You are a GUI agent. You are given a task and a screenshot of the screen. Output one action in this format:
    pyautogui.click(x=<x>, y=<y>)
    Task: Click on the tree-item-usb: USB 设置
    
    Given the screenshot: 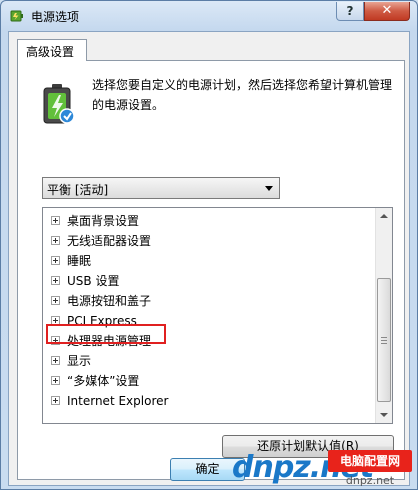 What is the action you would take?
    pyautogui.click(x=85, y=281)
    